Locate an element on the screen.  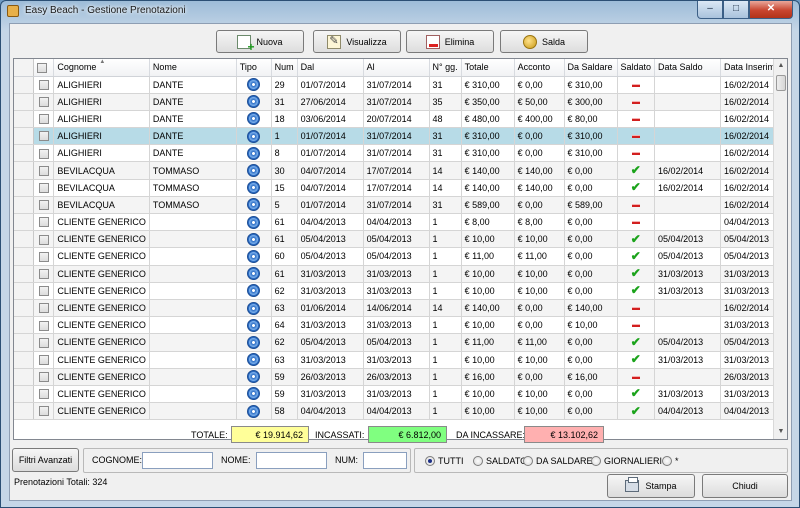
salda-button: Salda is located at coordinates (544, 41).